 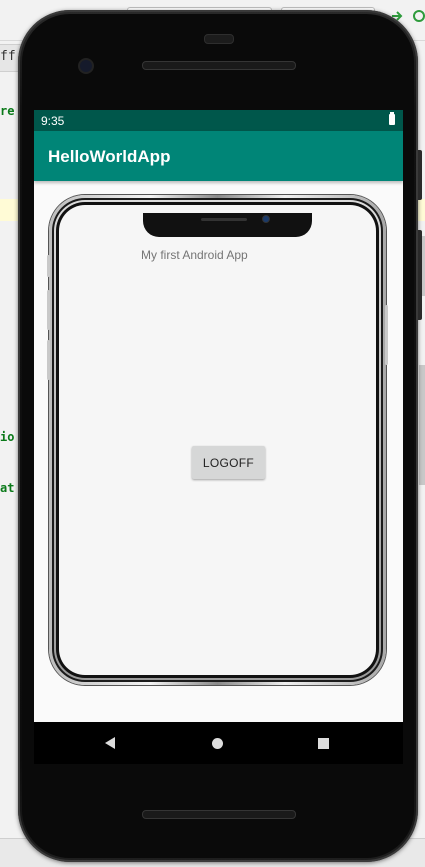 What do you see at coordinates (109, 156) in the screenshot?
I see `app-title: HelloWorldApp` at bounding box center [109, 156].